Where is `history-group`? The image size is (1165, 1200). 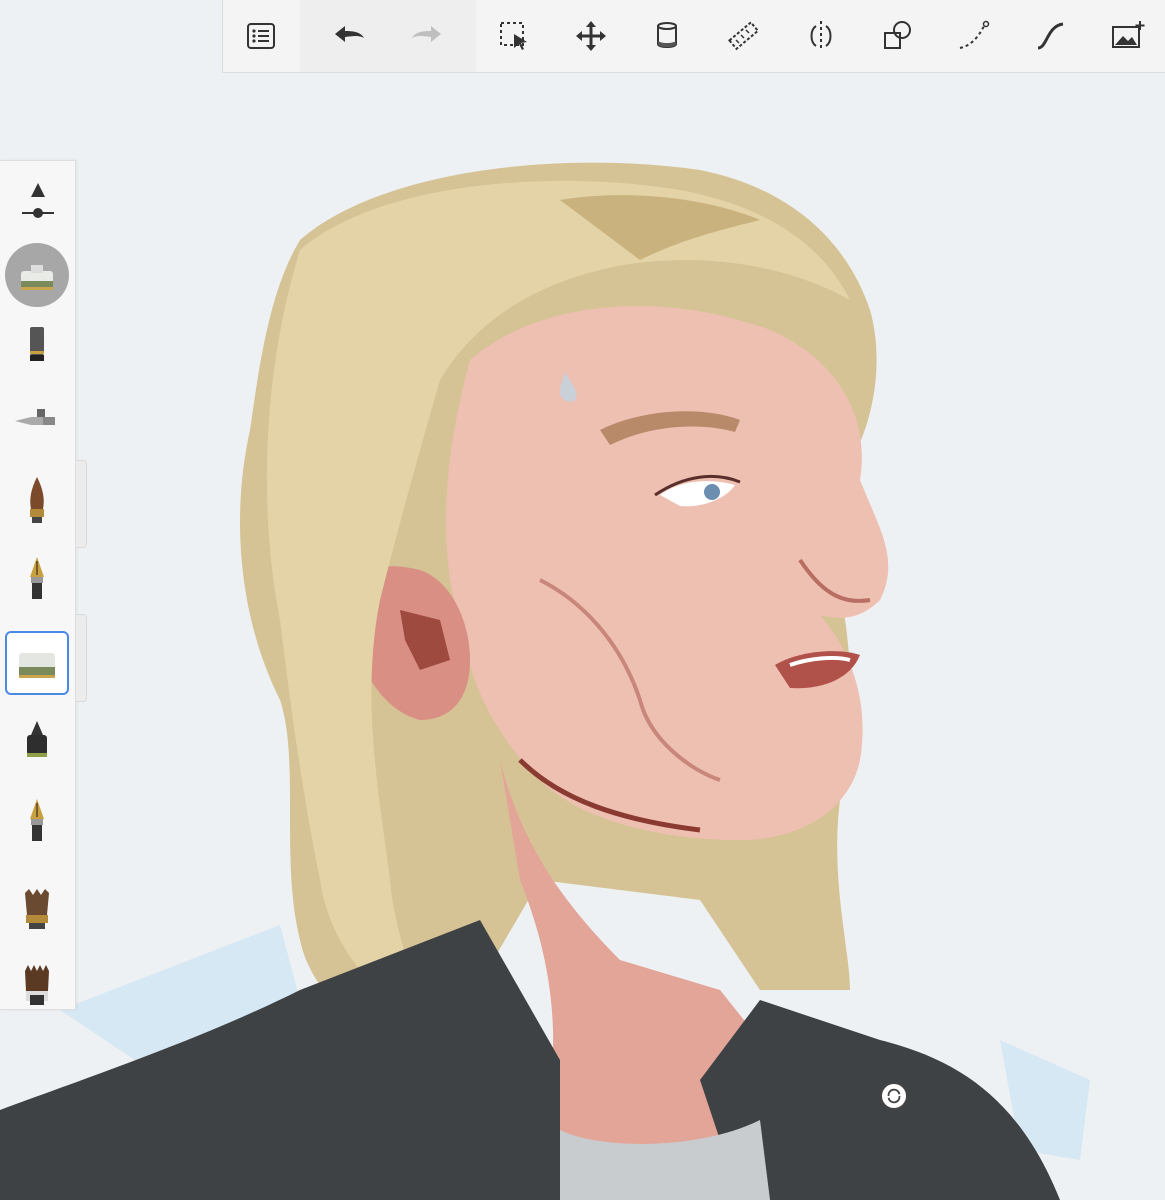 history-group is located at coordinates (387, 36).